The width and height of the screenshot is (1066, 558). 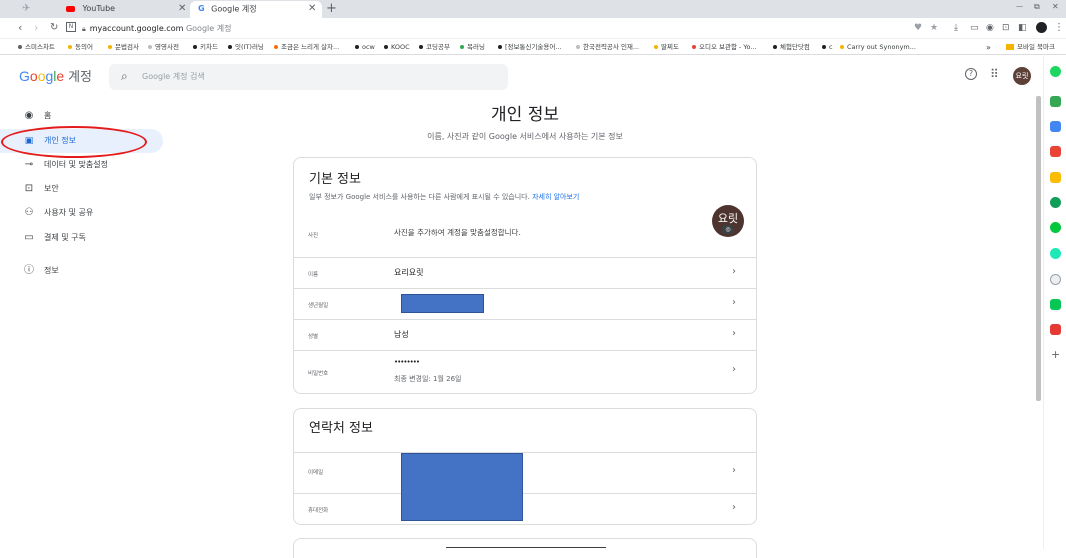 What do you see at coordinates (795, 47) in the screenshot?
I see `bookmark-label: 체험단닷컴` at bounding box center [795, 47].